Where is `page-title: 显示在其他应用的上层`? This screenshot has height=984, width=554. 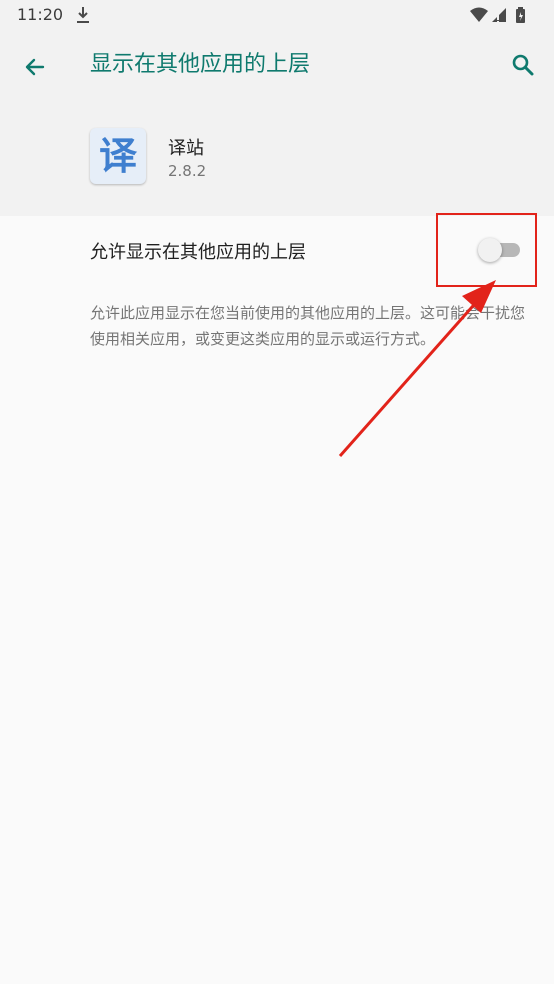
page-title: 显示在其他应用的上层 is located at coordinates (200, 64).